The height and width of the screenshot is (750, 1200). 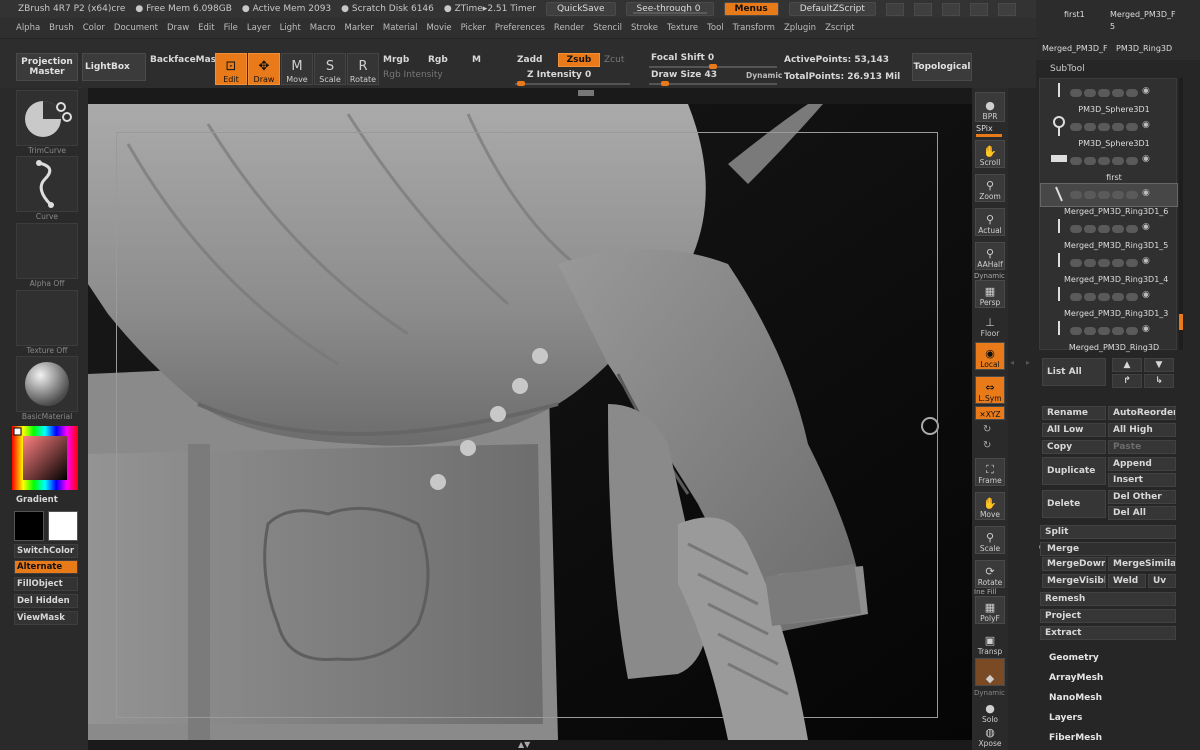 What do you see at coordinates (47, 67) in the screenshot?
I see `projection-master-button: Projection Master` at bounding box center [47, 67].